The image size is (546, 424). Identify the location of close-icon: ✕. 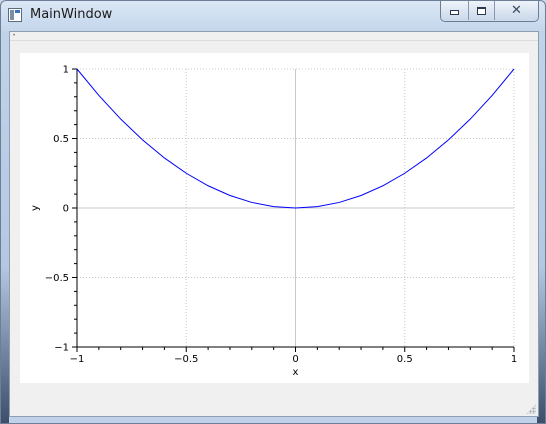
(516, 10).